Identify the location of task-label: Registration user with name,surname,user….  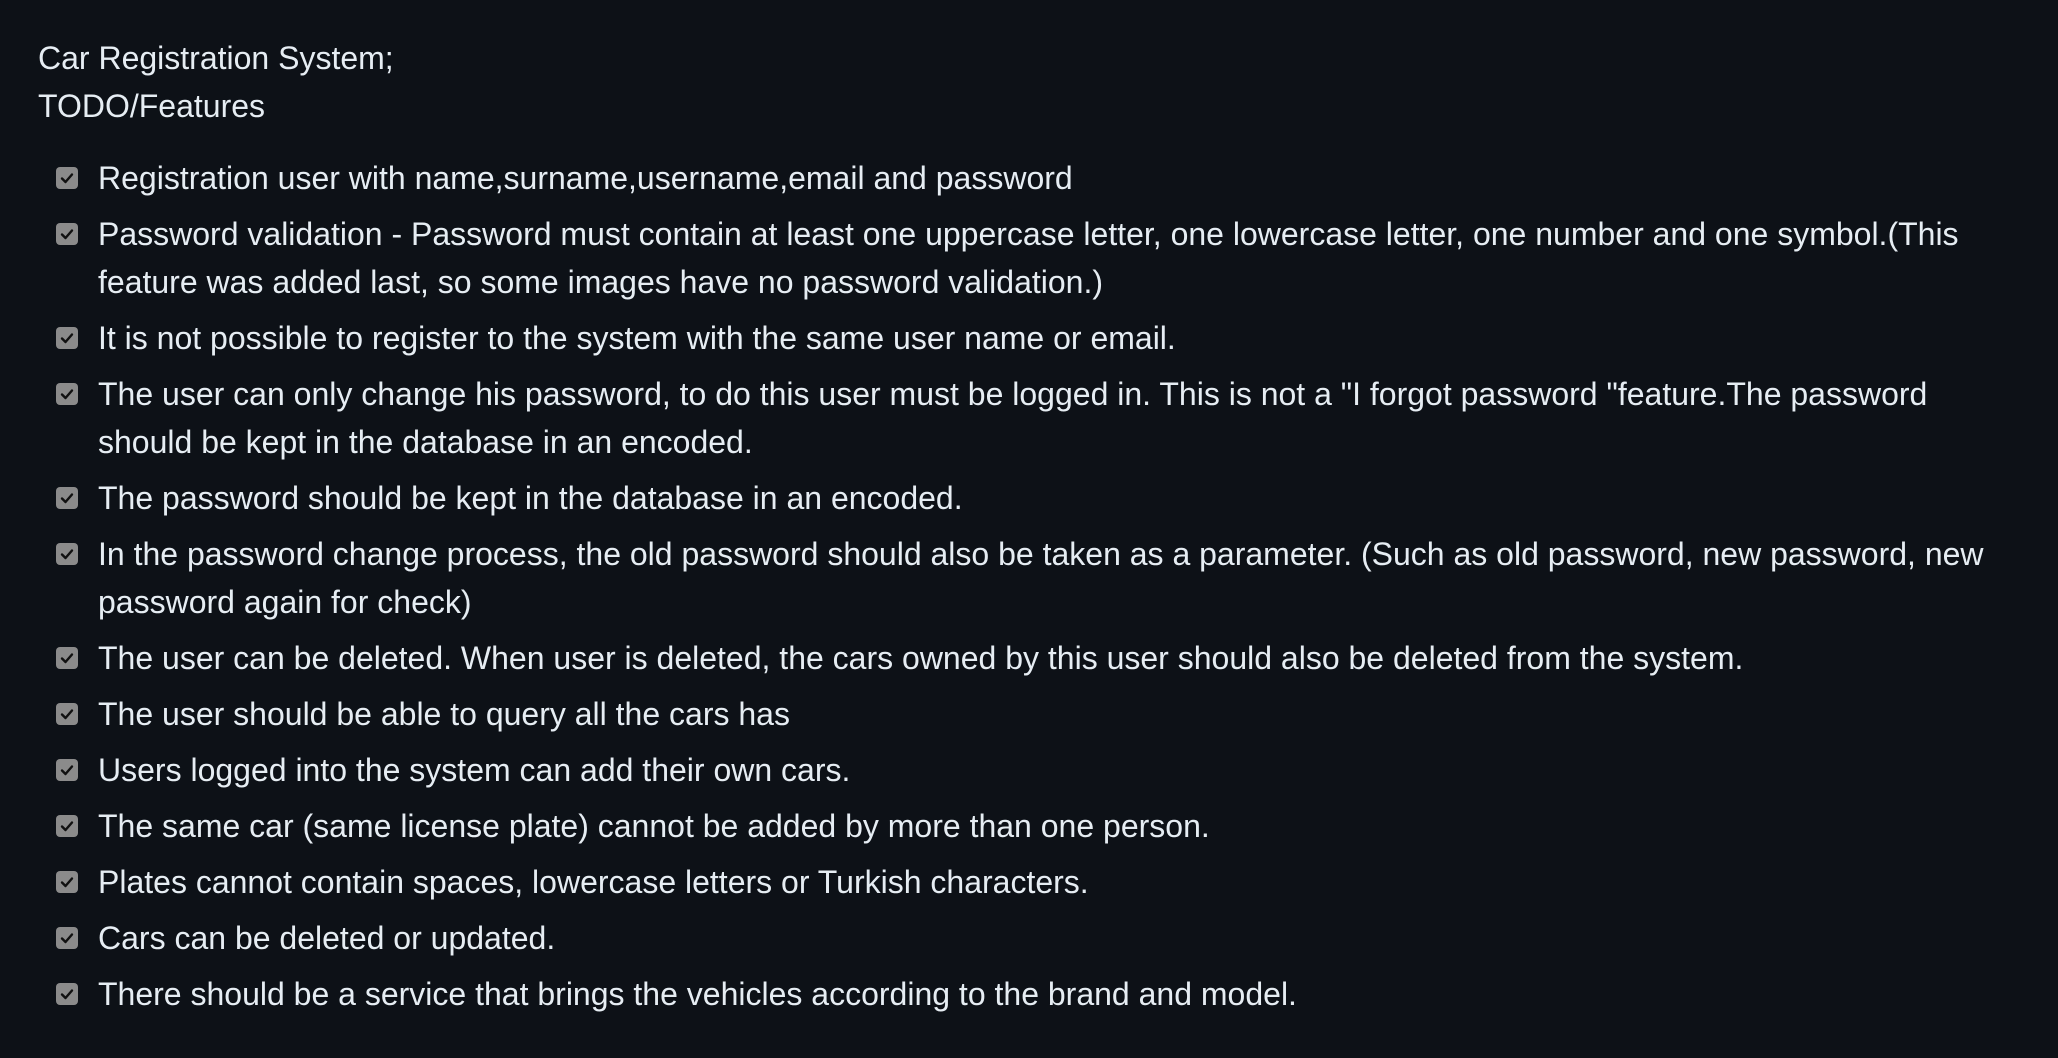
(585, 178).